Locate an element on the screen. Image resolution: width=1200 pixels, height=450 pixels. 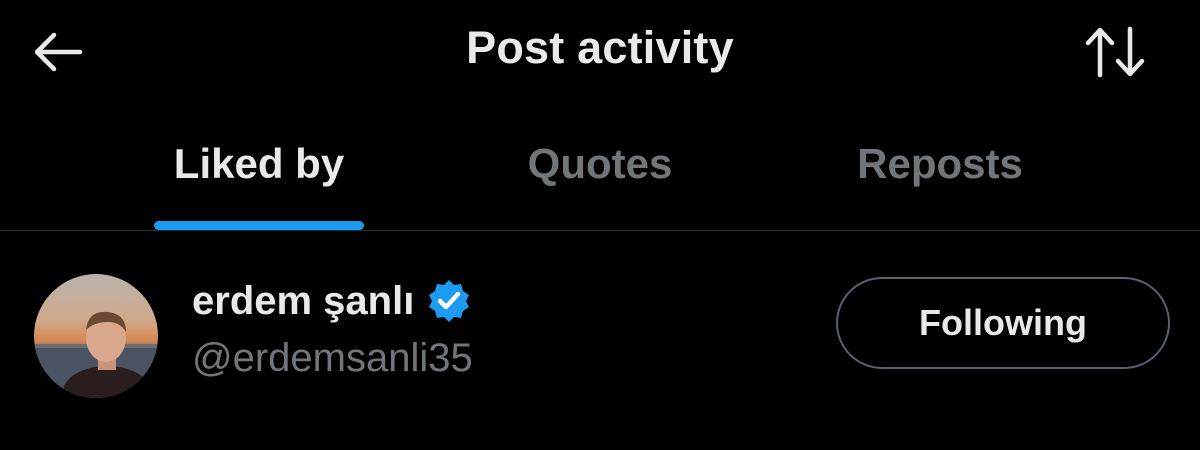
tab-label: Reposts is located at coordinates (940, 163).